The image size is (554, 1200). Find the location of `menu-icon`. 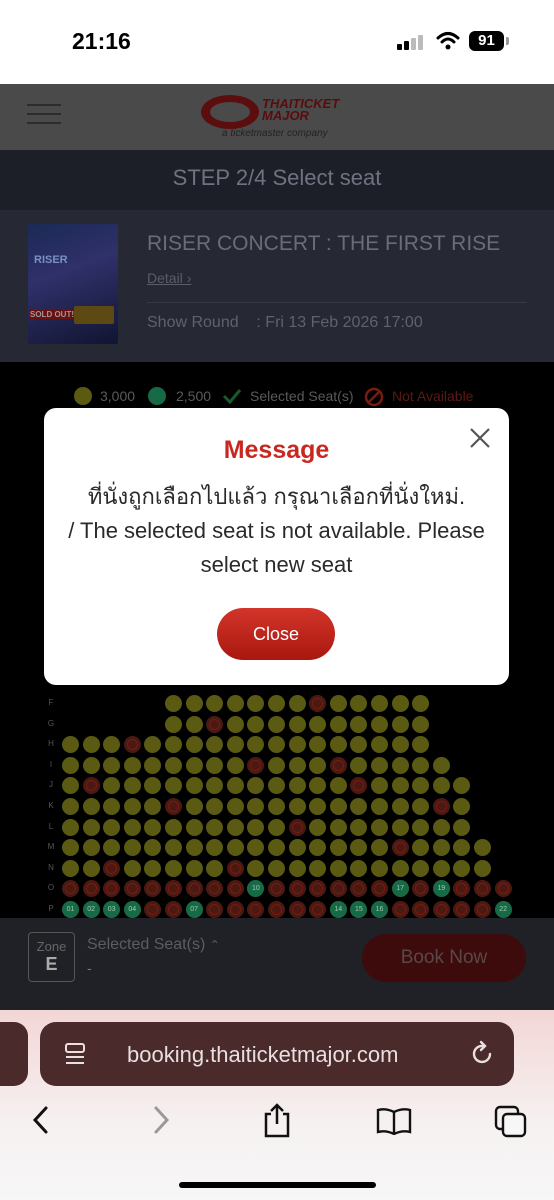

menu-icon is located at coordinates (44, 116).